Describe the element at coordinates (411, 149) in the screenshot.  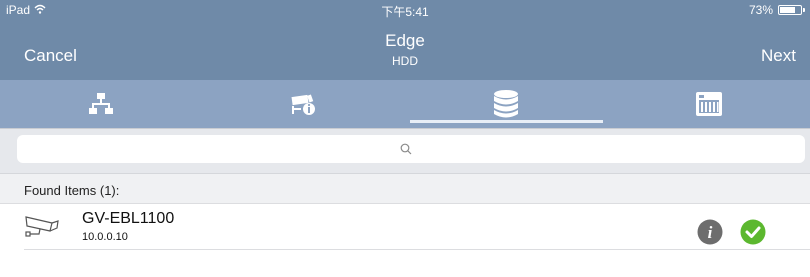
I see `search-input` at that location.